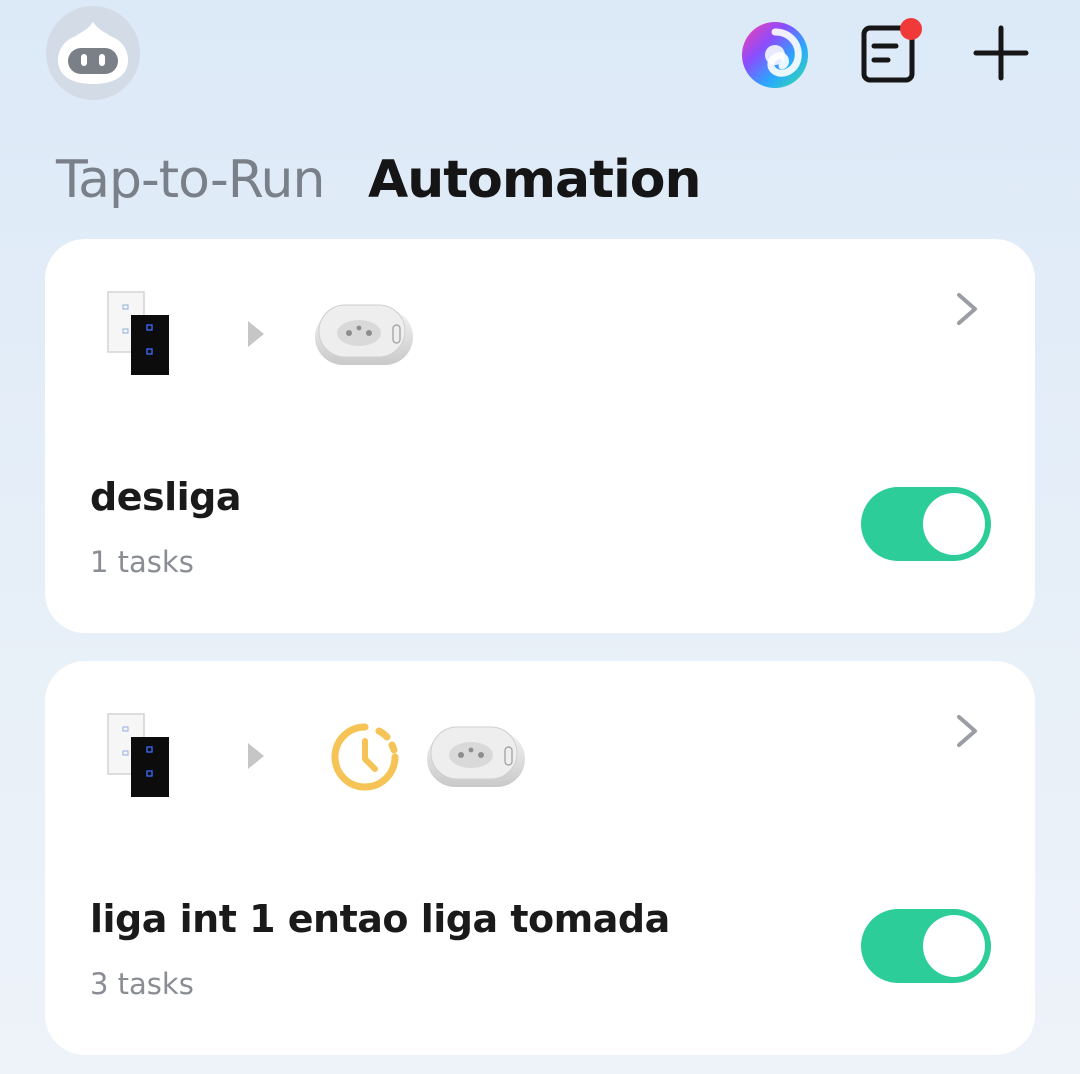 The image size is (1080, 1074). Describe the element at coordinates (1001, 53) in the screenshot. I see `plus-icon` at that location.